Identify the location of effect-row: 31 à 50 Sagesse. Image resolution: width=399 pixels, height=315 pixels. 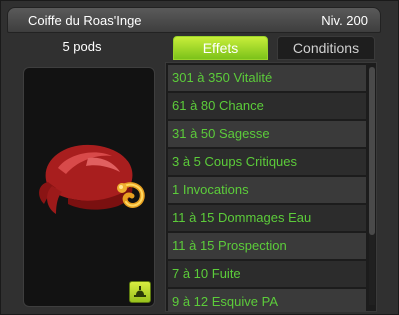
(267, 134).